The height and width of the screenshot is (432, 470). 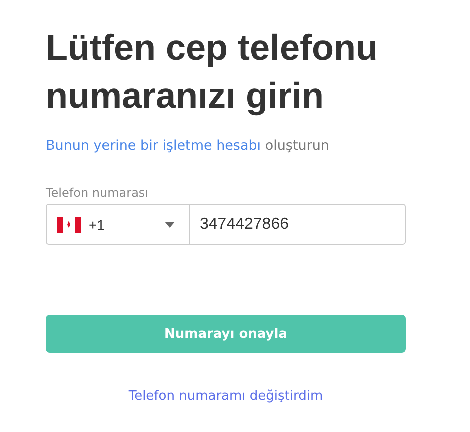 What do you see at coordinates (226, 396) in the screenshot?
I see `change-number-link: Telefon numaramı değiştirdim` at bounding box center [226, 396].